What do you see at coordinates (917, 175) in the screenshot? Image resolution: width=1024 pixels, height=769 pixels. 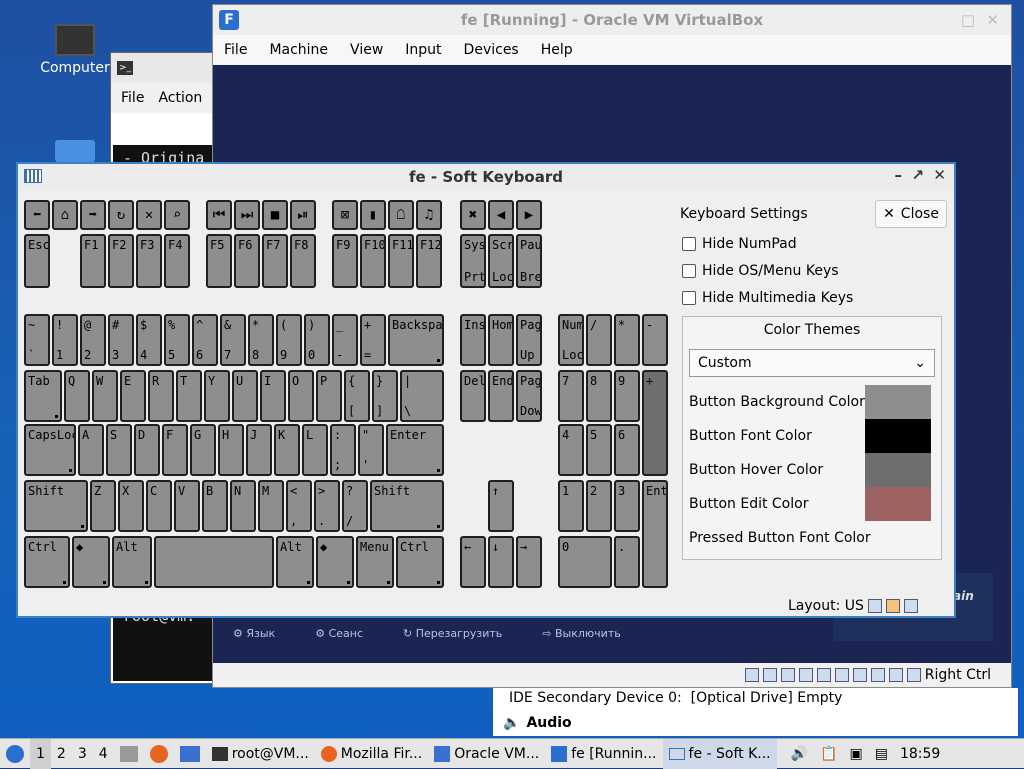 I see `kbd-maximize-icon: ↗` at bounding box center [917, 175].